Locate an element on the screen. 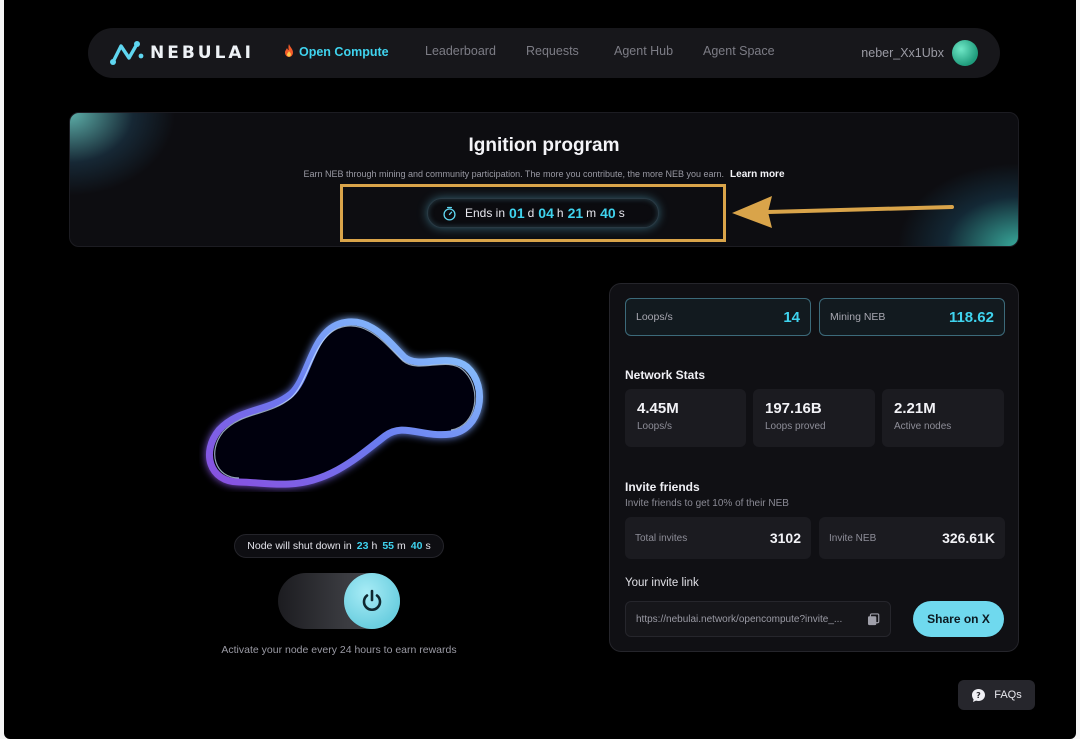 This screenshot has width=1080, height=739. total-invites-value: 3102 is located at coordinates (785, 538).